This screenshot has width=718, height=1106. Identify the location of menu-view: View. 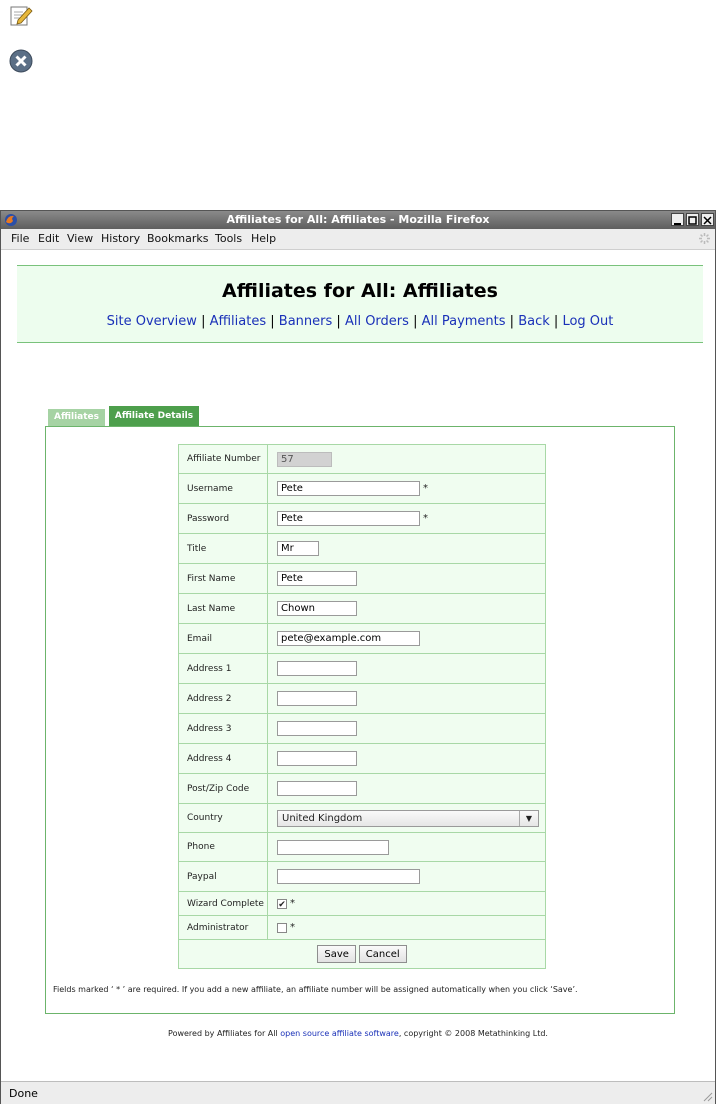
(80, 238).